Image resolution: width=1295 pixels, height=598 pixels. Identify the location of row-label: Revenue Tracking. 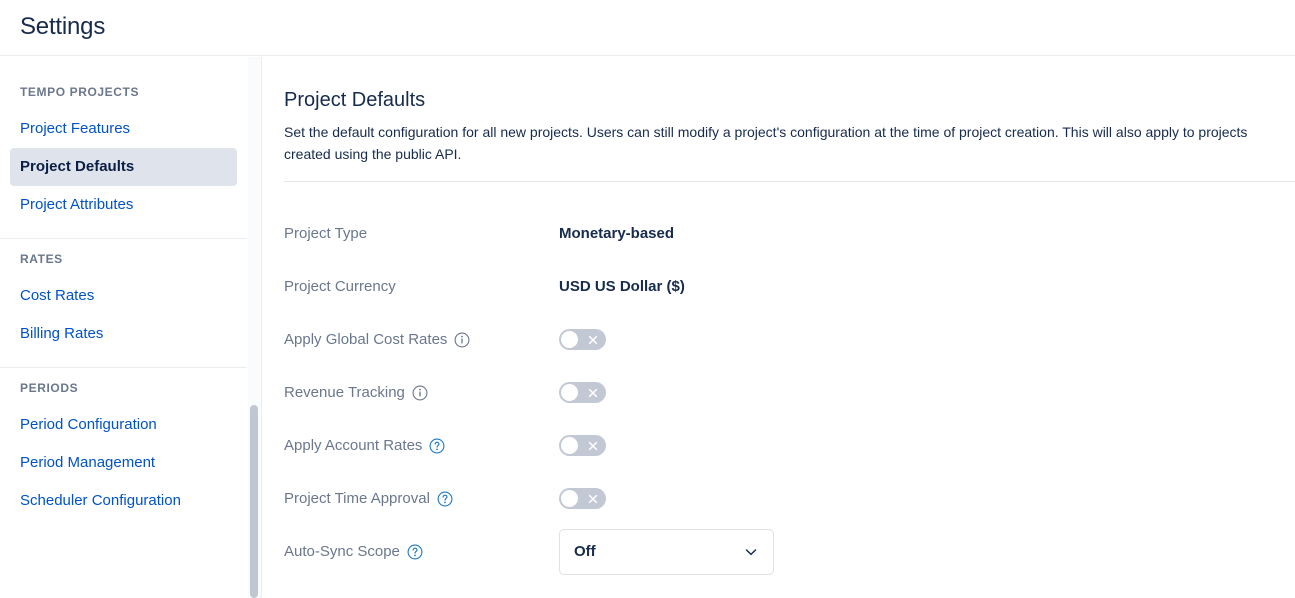
(421, 393).